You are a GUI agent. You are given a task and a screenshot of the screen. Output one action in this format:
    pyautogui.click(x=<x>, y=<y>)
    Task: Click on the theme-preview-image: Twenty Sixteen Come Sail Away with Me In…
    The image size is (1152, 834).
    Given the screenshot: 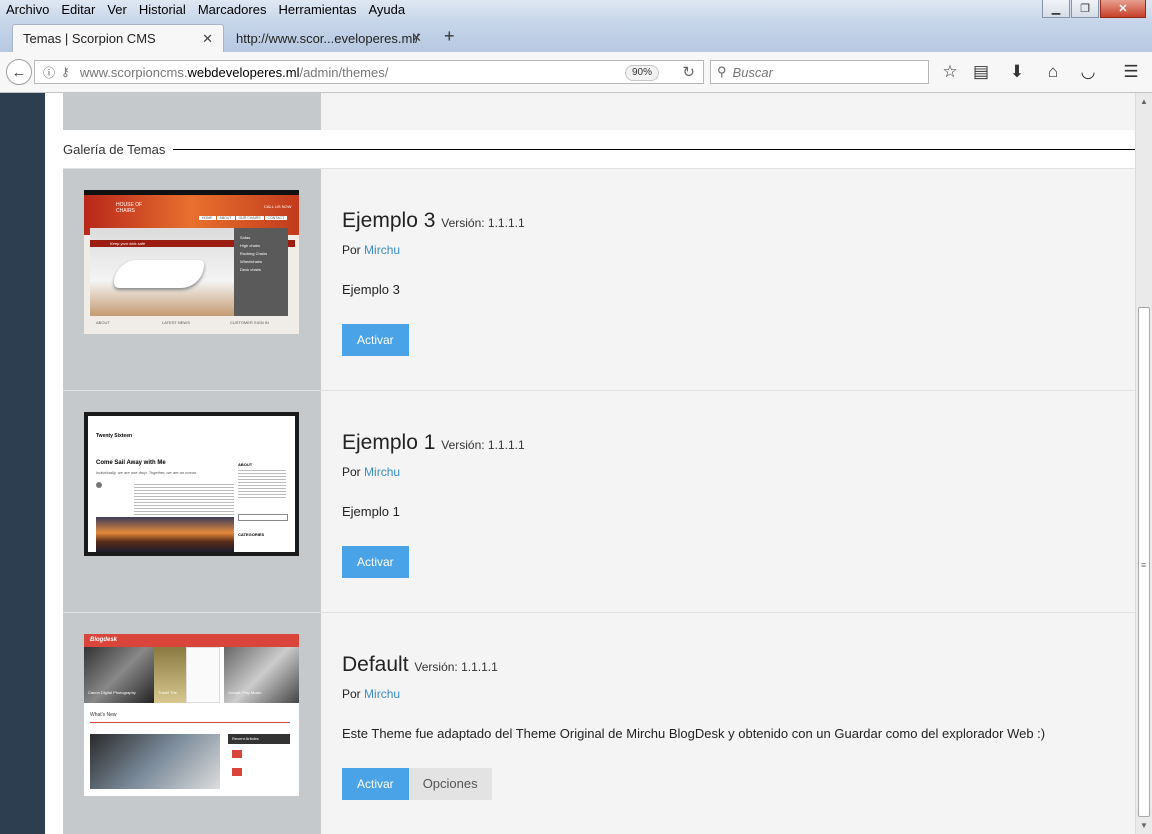 What is the action you would take?
    pyautogui.click(x=191, y=484)
    